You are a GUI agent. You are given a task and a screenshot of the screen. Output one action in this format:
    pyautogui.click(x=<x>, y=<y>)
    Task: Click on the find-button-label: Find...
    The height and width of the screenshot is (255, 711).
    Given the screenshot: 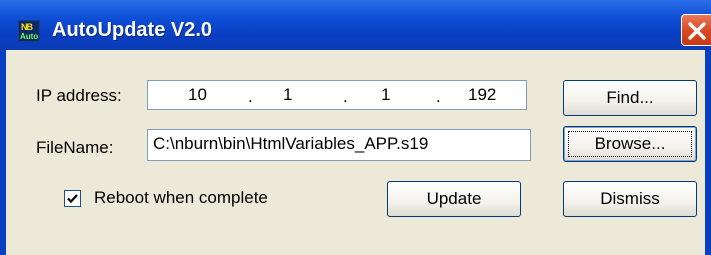 What is the action you would take?
    pyautogui.click(x=630, y=97)
    